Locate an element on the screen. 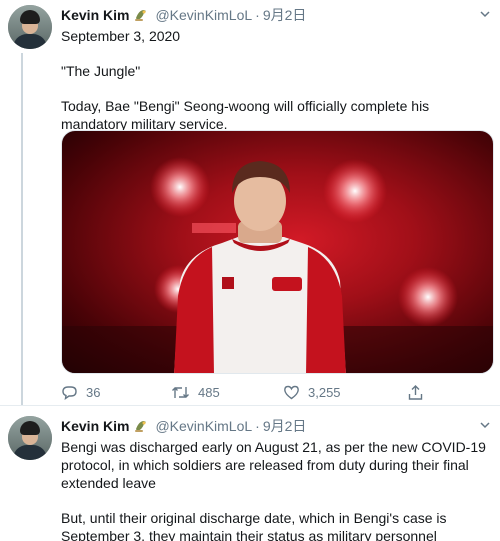 This screenshot has height=541, width=500. tweet-text-line: "The Jungle" is located at coordinates (101, 71).